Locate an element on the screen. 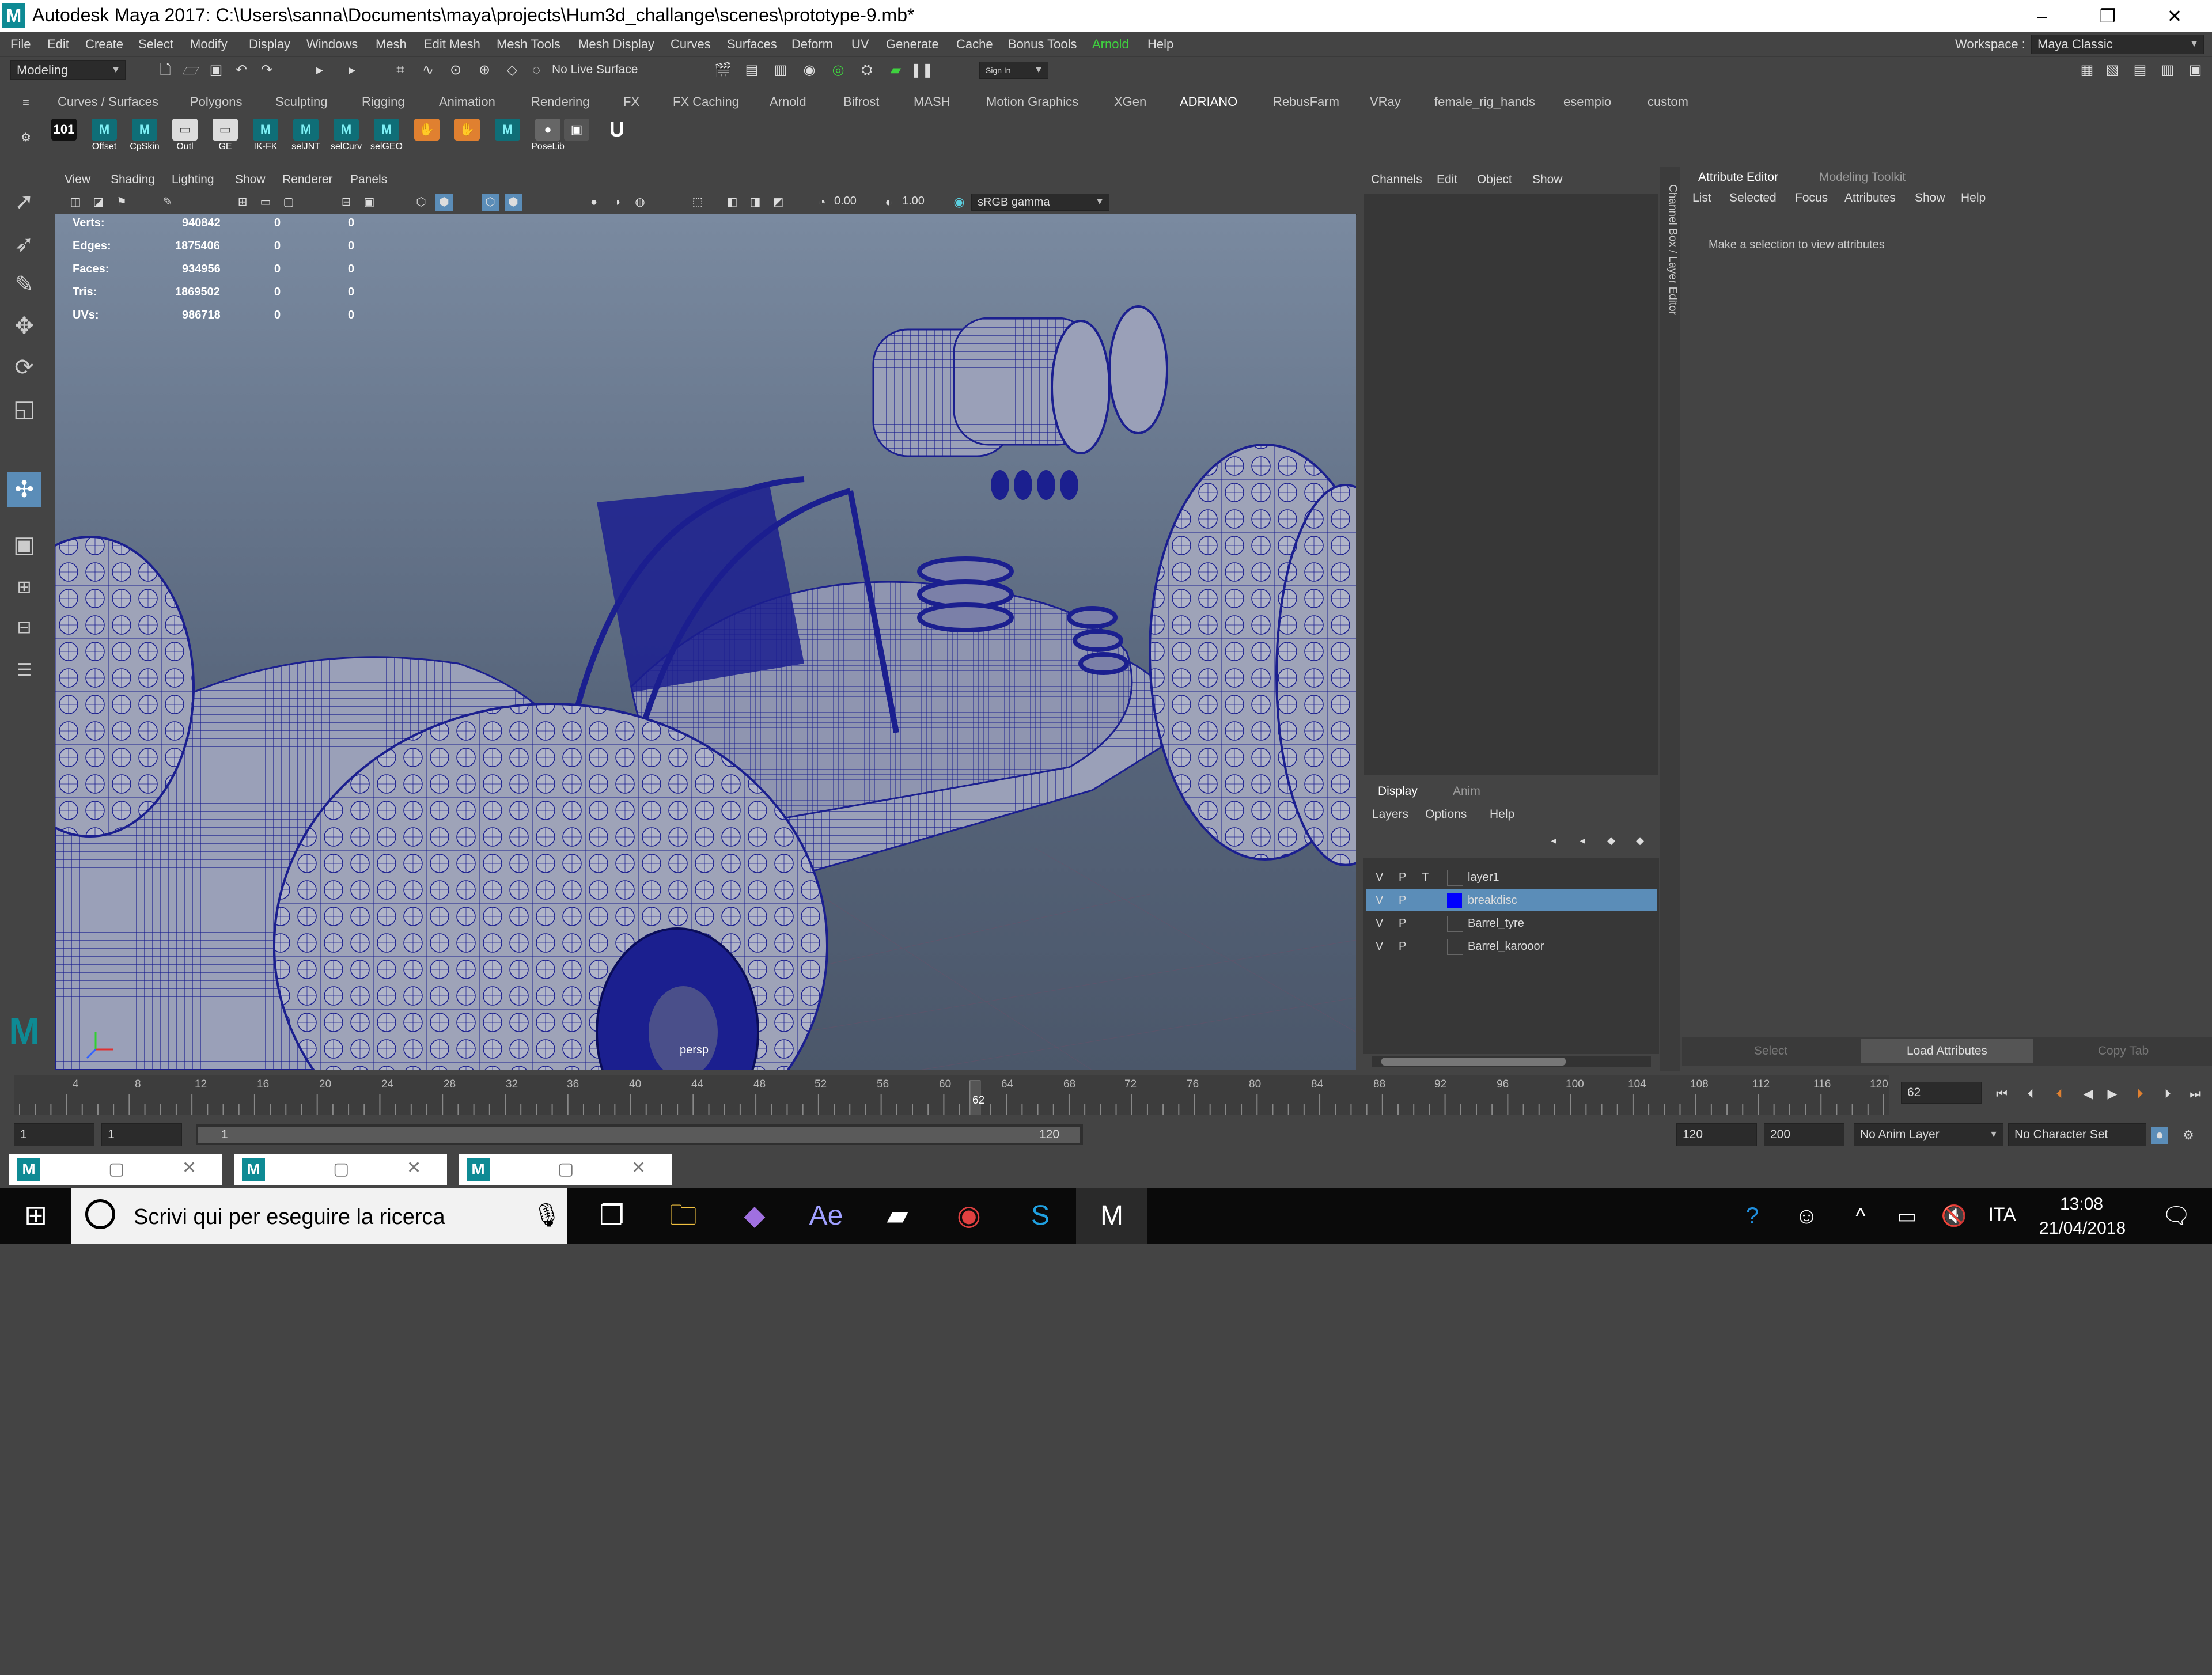 This screenshot has width=2212, height=1675. isolate-select-icon: ⬚ is located at coordinates (697, 202).